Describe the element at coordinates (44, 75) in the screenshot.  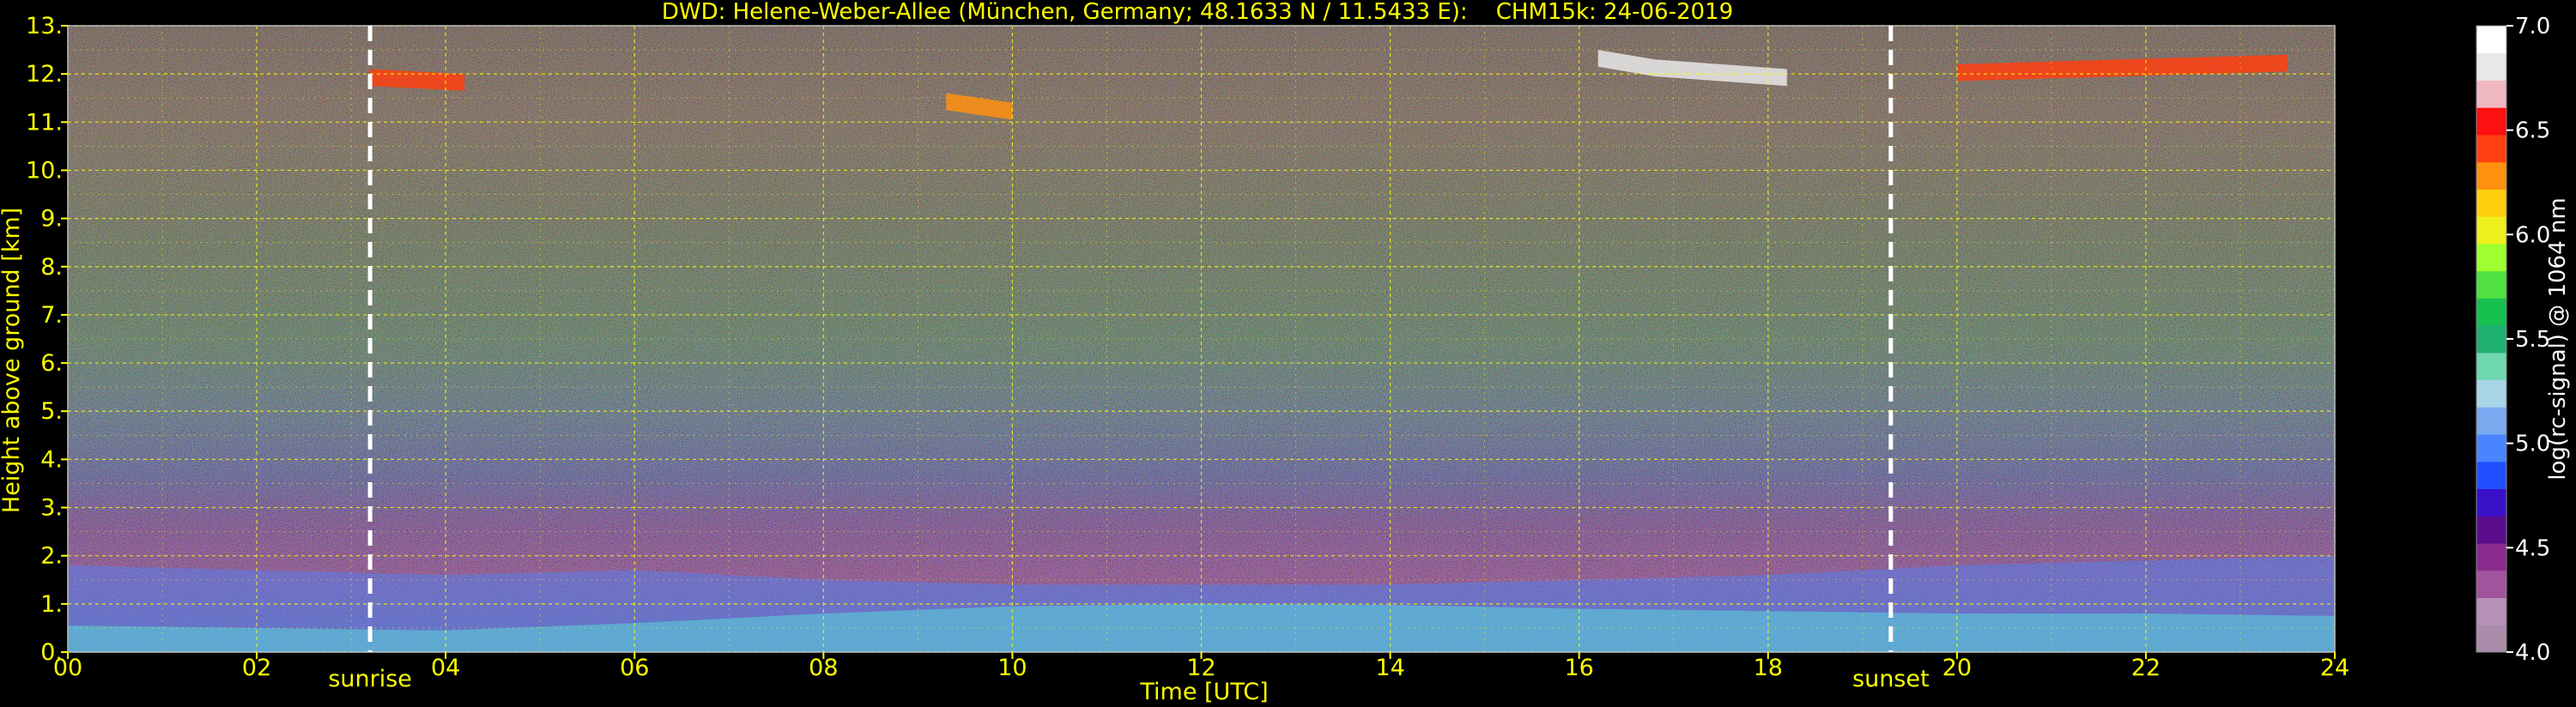
I see `y-tick-label: 12.` at that location.